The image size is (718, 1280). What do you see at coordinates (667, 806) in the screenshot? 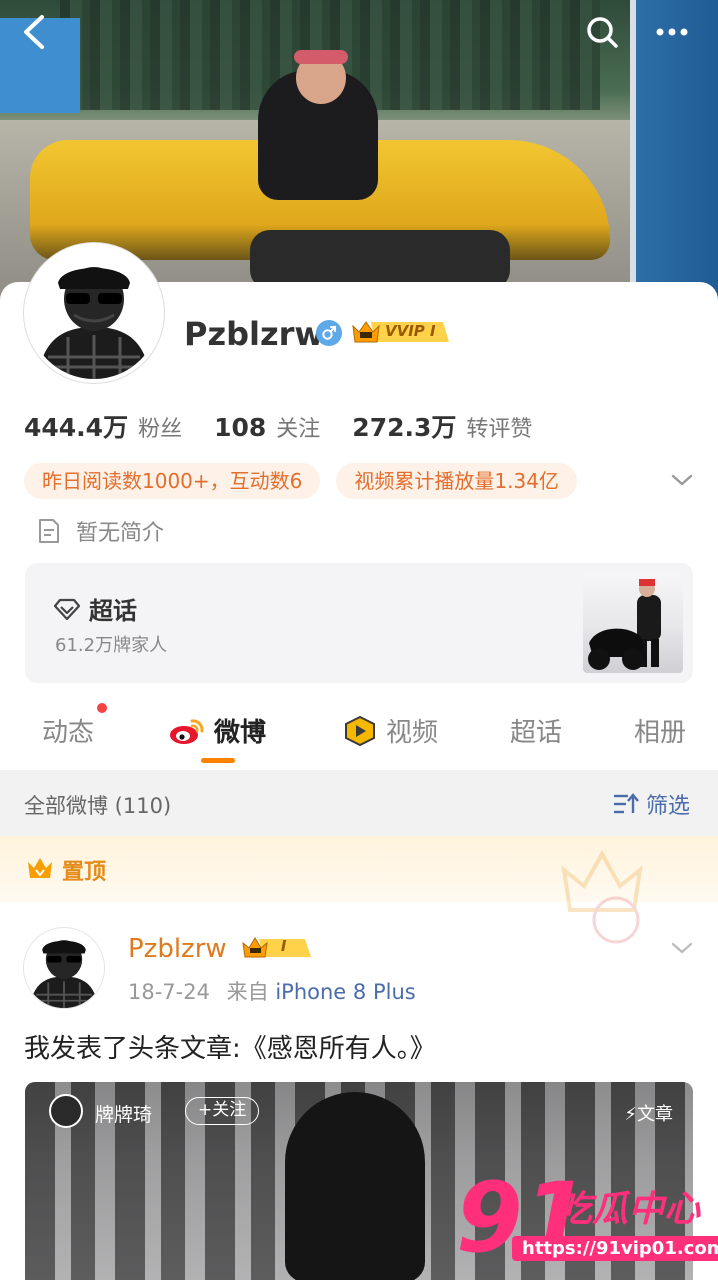
I see `filter-label: 筛选` at bounding box center [667, 806].